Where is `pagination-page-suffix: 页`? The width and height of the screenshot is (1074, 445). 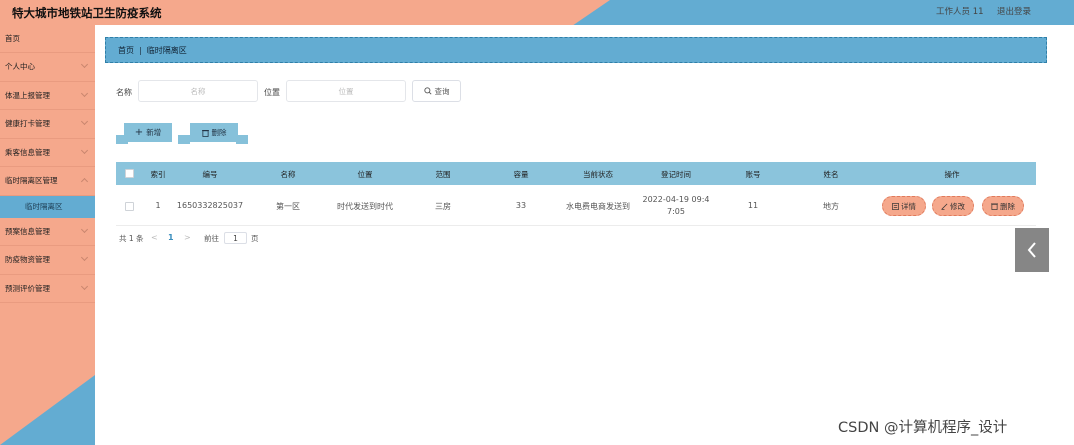 pagination-page-suffix: 页 is located at coordinates (255, 238).